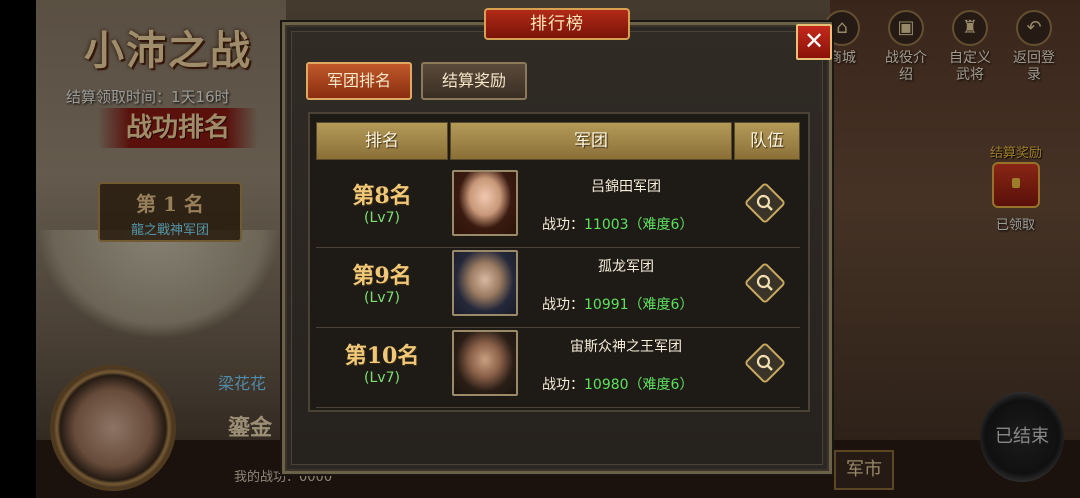  I want to click on row-merit: 战功：11003（难度6）, so click(617, 224).